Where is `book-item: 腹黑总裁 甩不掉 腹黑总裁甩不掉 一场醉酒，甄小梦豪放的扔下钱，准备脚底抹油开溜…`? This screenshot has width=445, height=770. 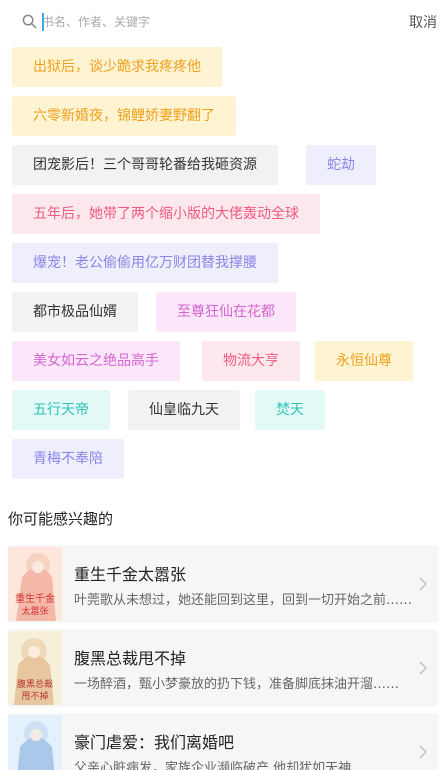
book-item: 腹黑总裁 甩不掉 腹黑总裁甩不掉 一场醉酒，甄小梦豪放的扔下钱，准备脚底抹油开溜… is located at coordinates (223, 668).